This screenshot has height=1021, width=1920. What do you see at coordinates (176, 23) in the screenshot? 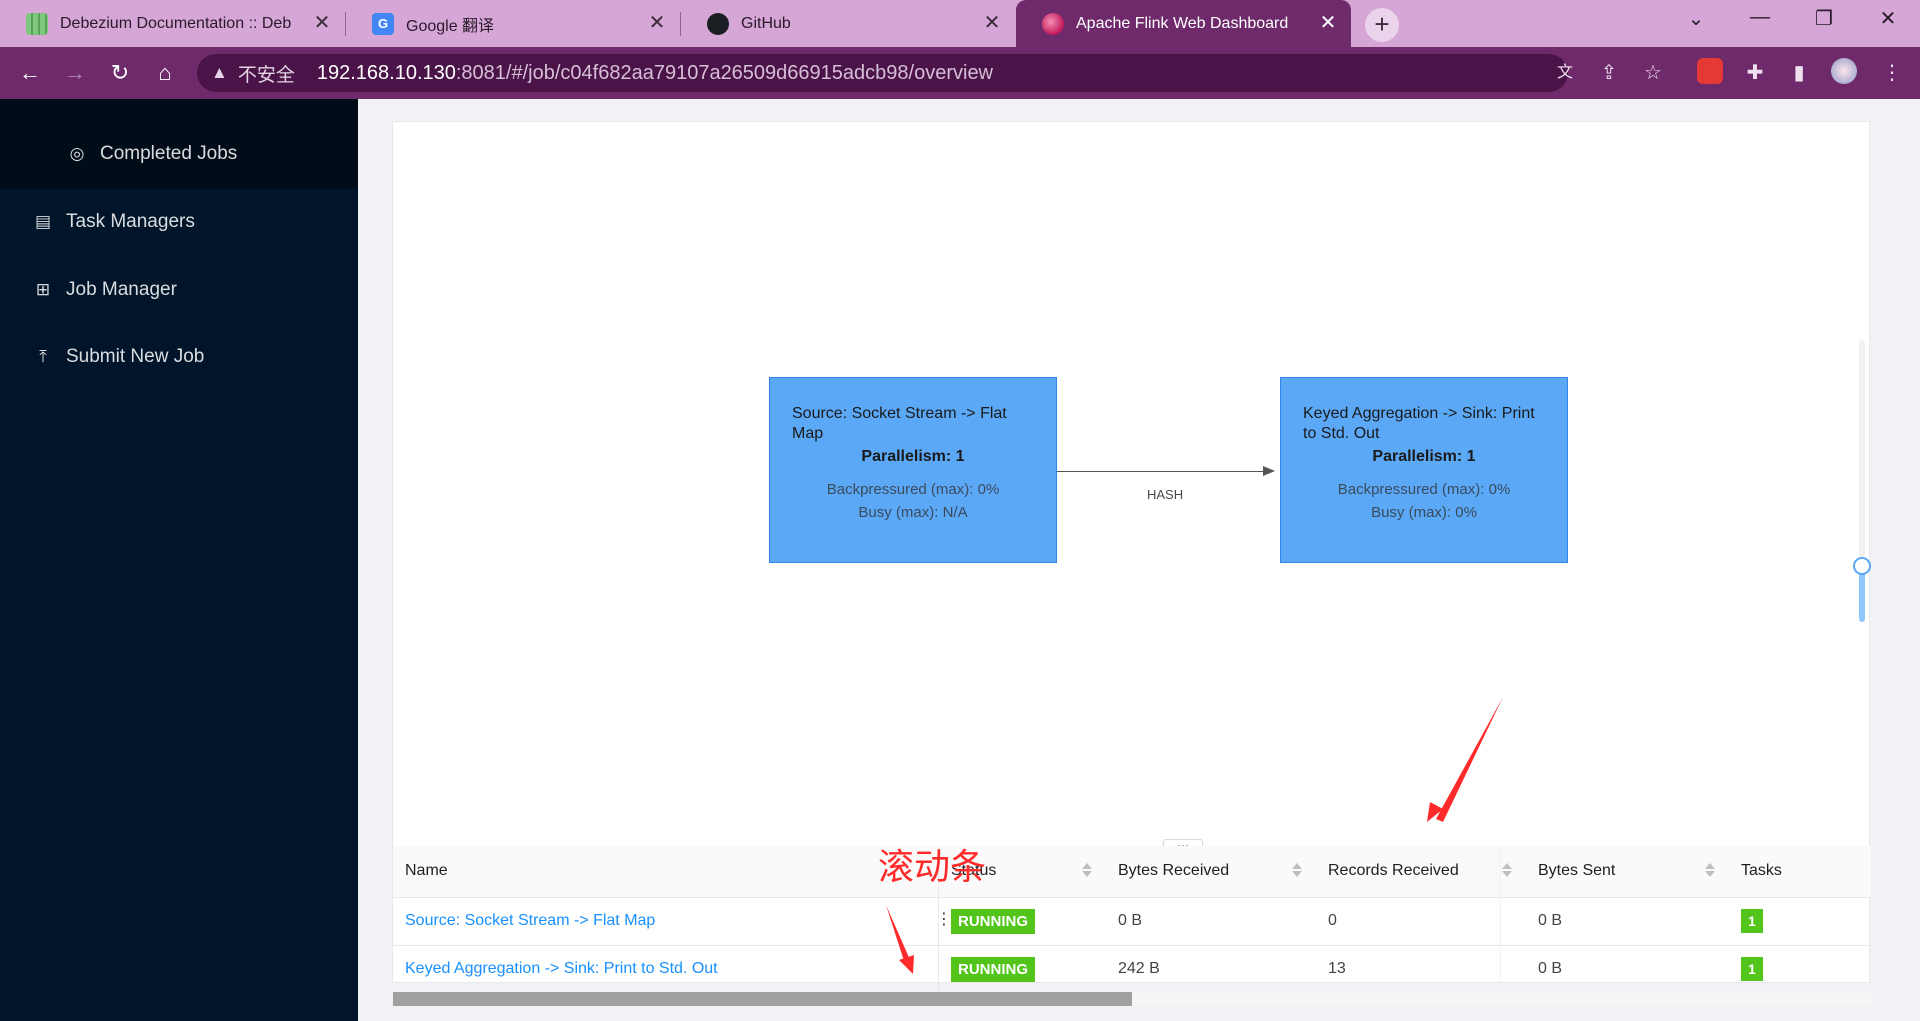
I see `tab-label: Debezium Documentation :: Deb` at bounding box center [176, 23].